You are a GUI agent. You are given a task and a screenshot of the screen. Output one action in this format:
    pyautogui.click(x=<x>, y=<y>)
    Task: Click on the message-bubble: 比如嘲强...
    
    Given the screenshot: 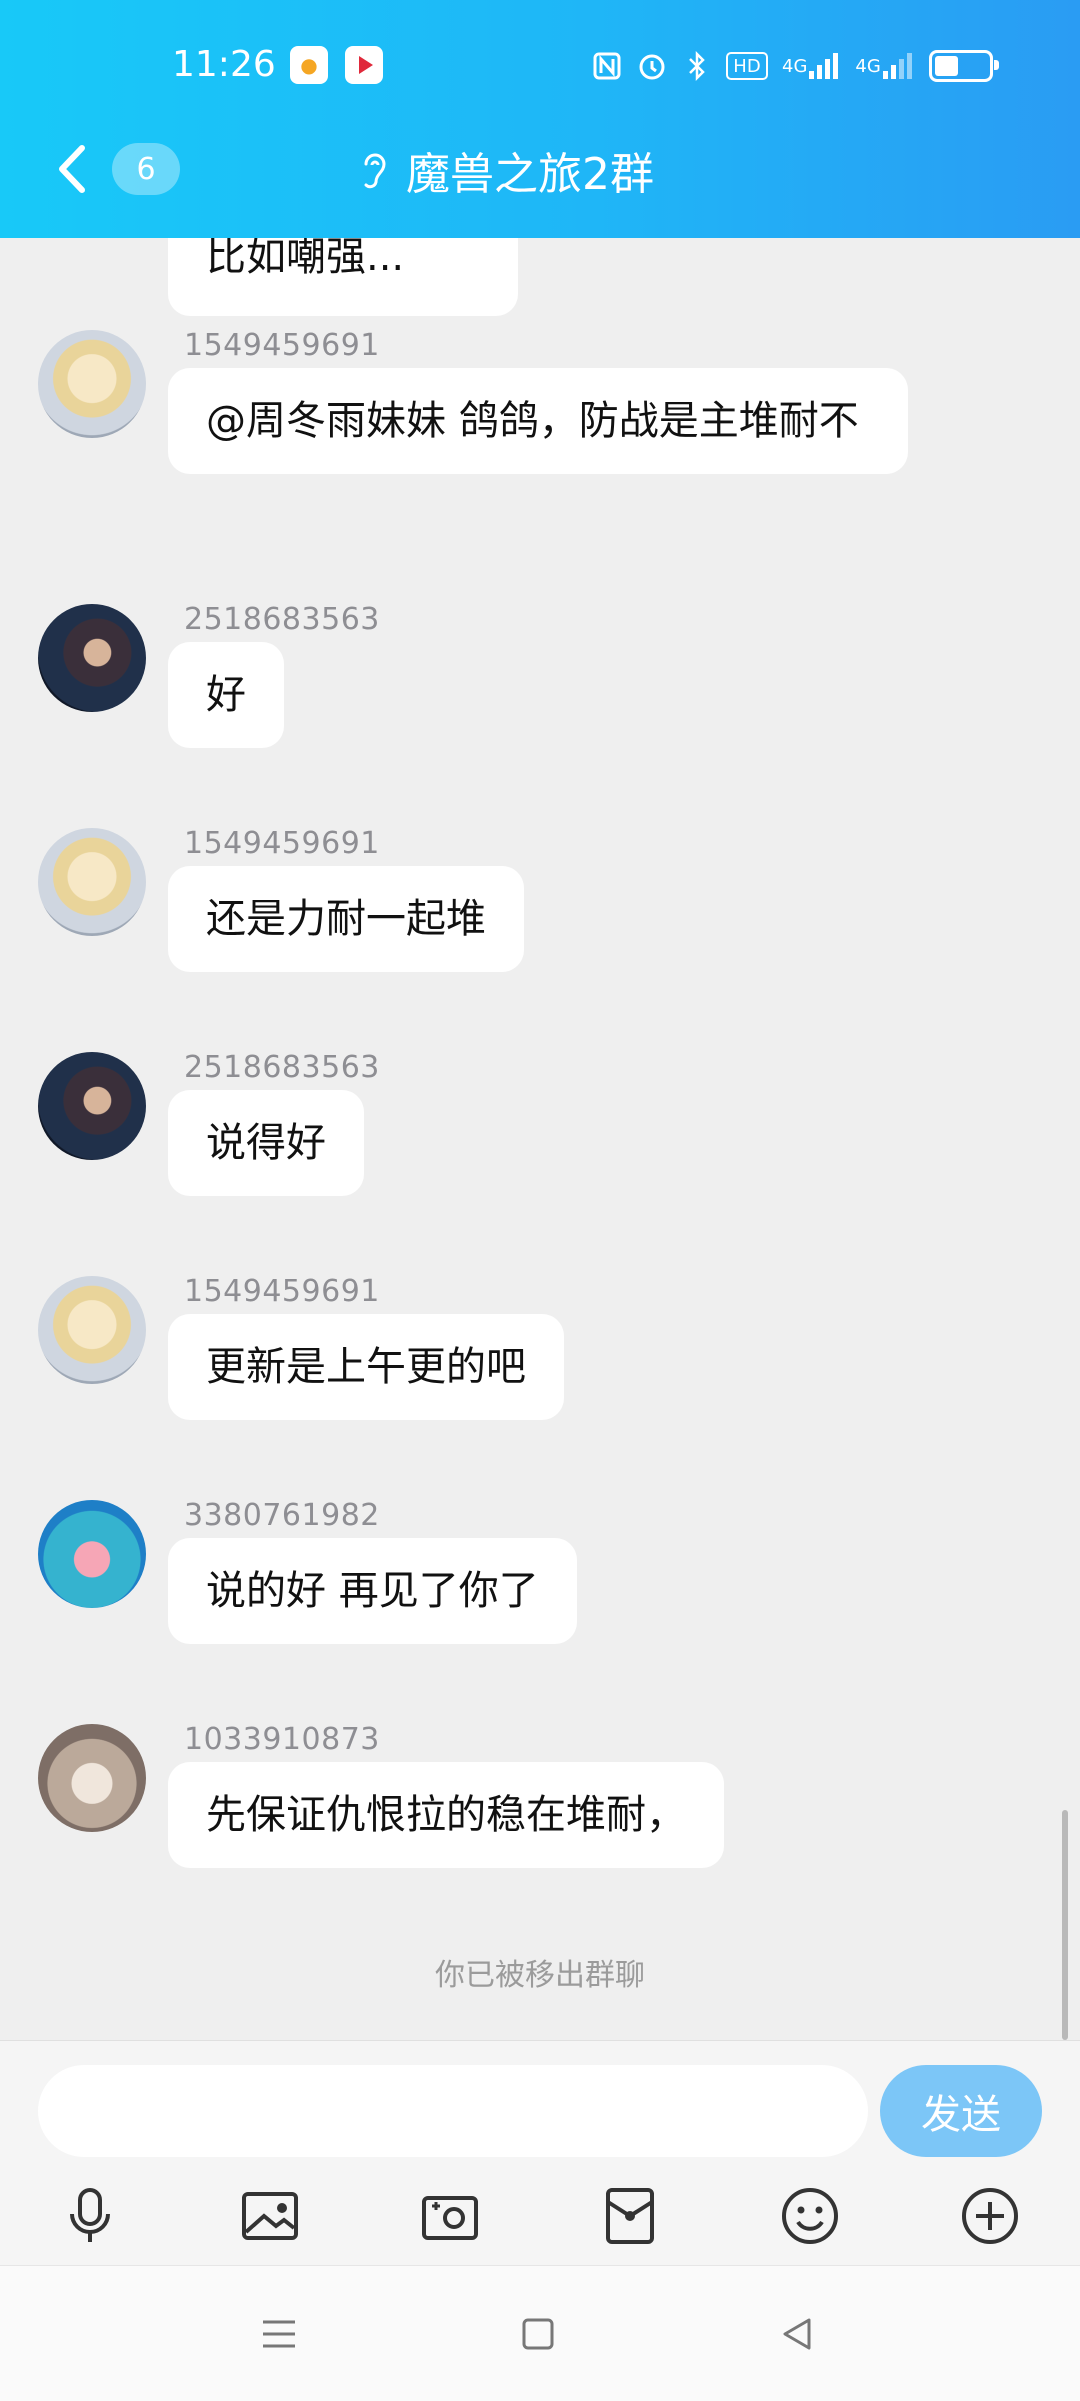 What is the action you would take?
    pyautogui.click(x=343, y=277)
    